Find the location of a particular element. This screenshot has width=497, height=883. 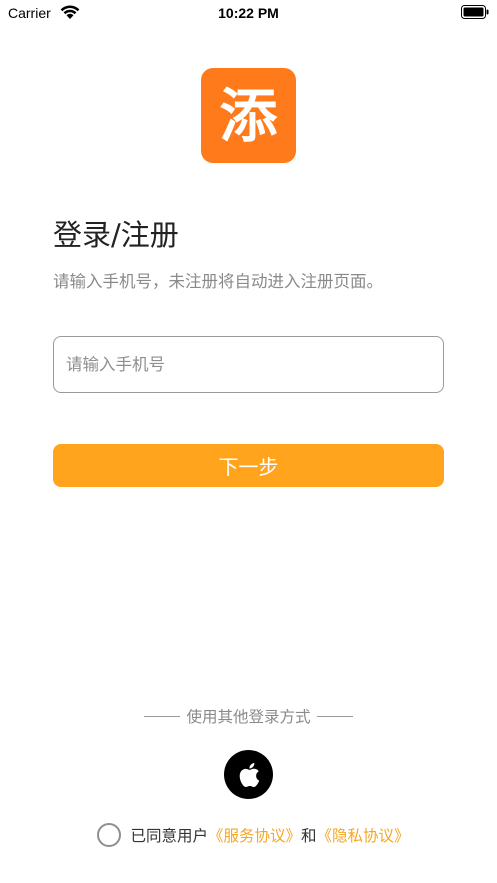

logo-glyph: 添 is located at coordinates (248, 115).